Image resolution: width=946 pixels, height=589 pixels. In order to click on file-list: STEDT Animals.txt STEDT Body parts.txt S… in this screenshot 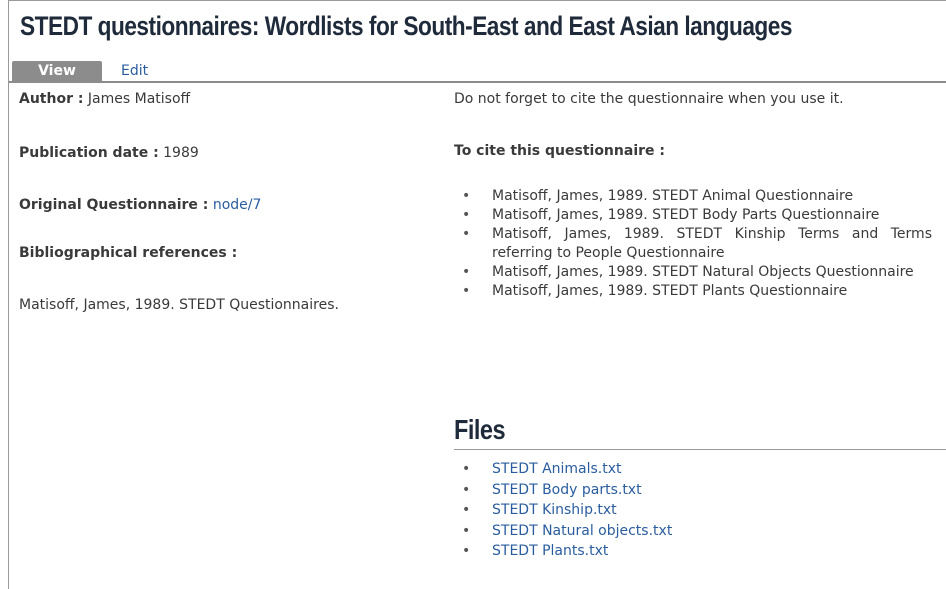, I will do `click(563, 510)`.